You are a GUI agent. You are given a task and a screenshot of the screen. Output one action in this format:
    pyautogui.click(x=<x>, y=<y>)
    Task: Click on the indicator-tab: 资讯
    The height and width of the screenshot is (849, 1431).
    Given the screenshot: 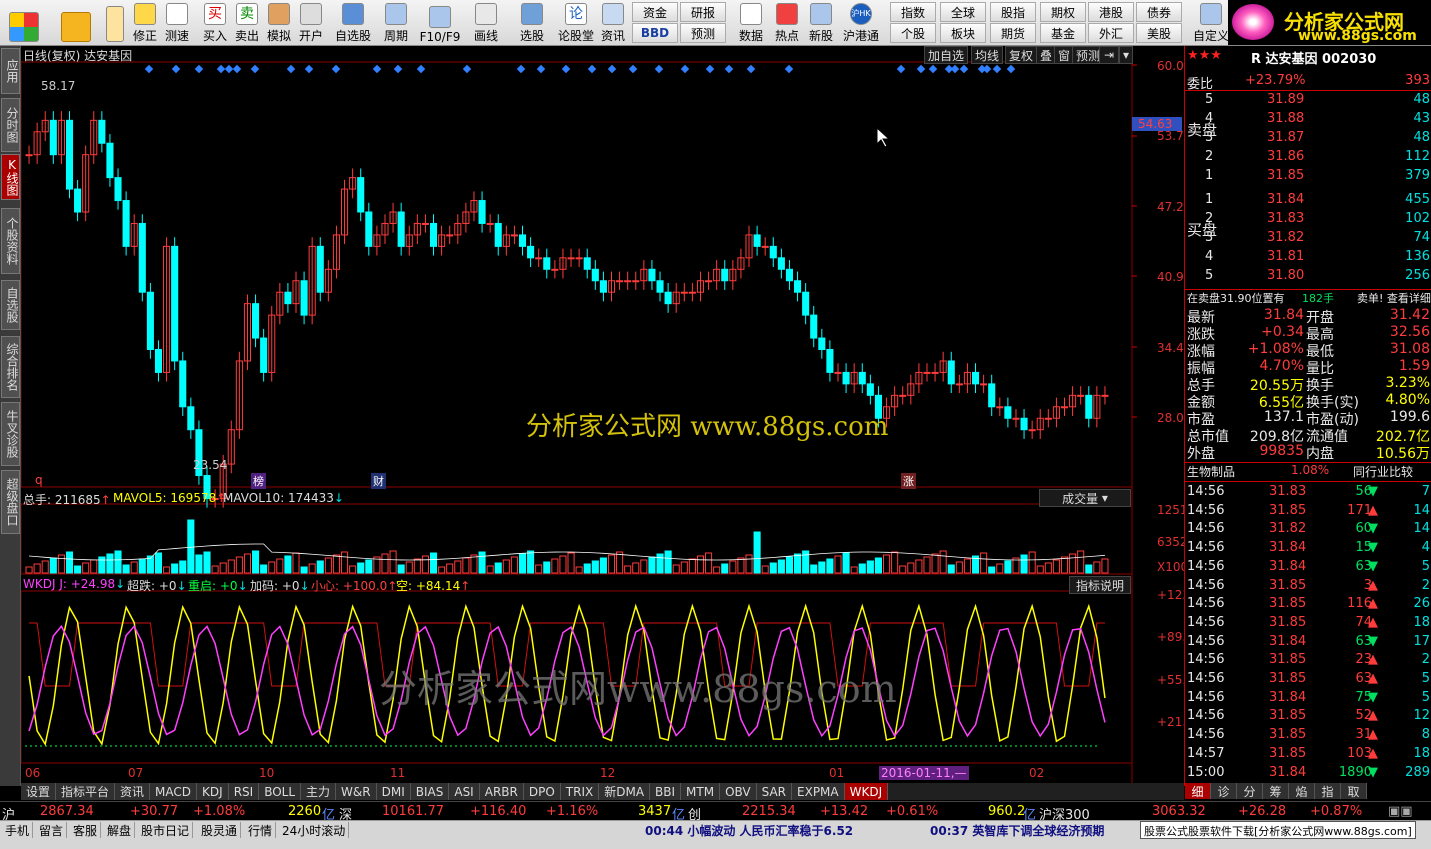 What is the action you would take?
    pyautogui.click(x=133, y=791)
    